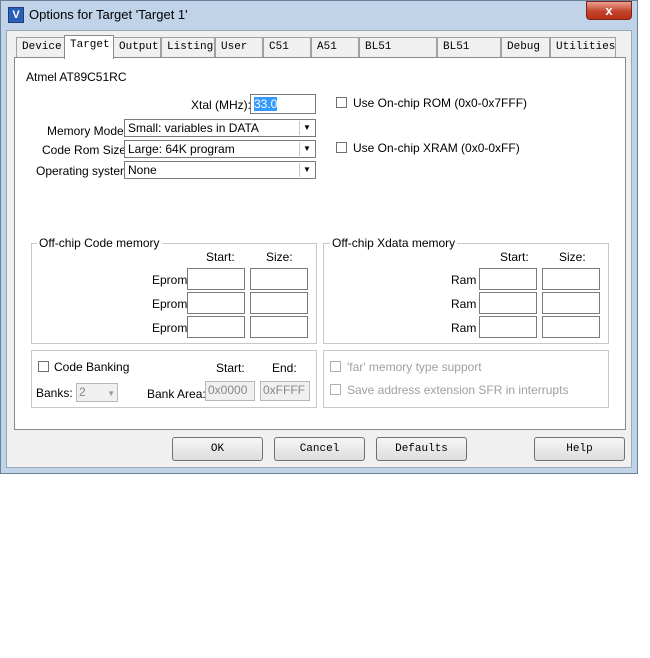  Describe the element at coordinates (16, 15) in the screenshot. I see `uvision-icon: V` at that location.